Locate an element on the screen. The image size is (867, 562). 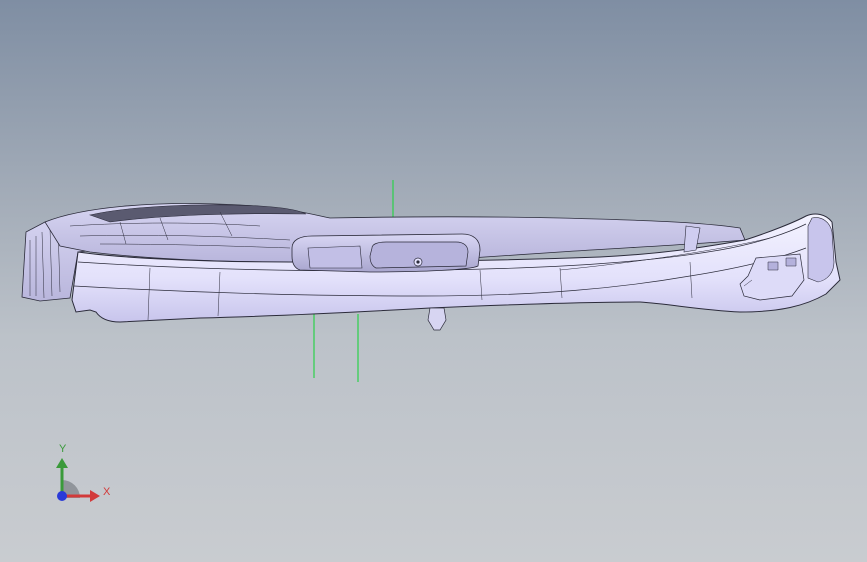
x-axis-label: X is located at coordinates (107, 492).